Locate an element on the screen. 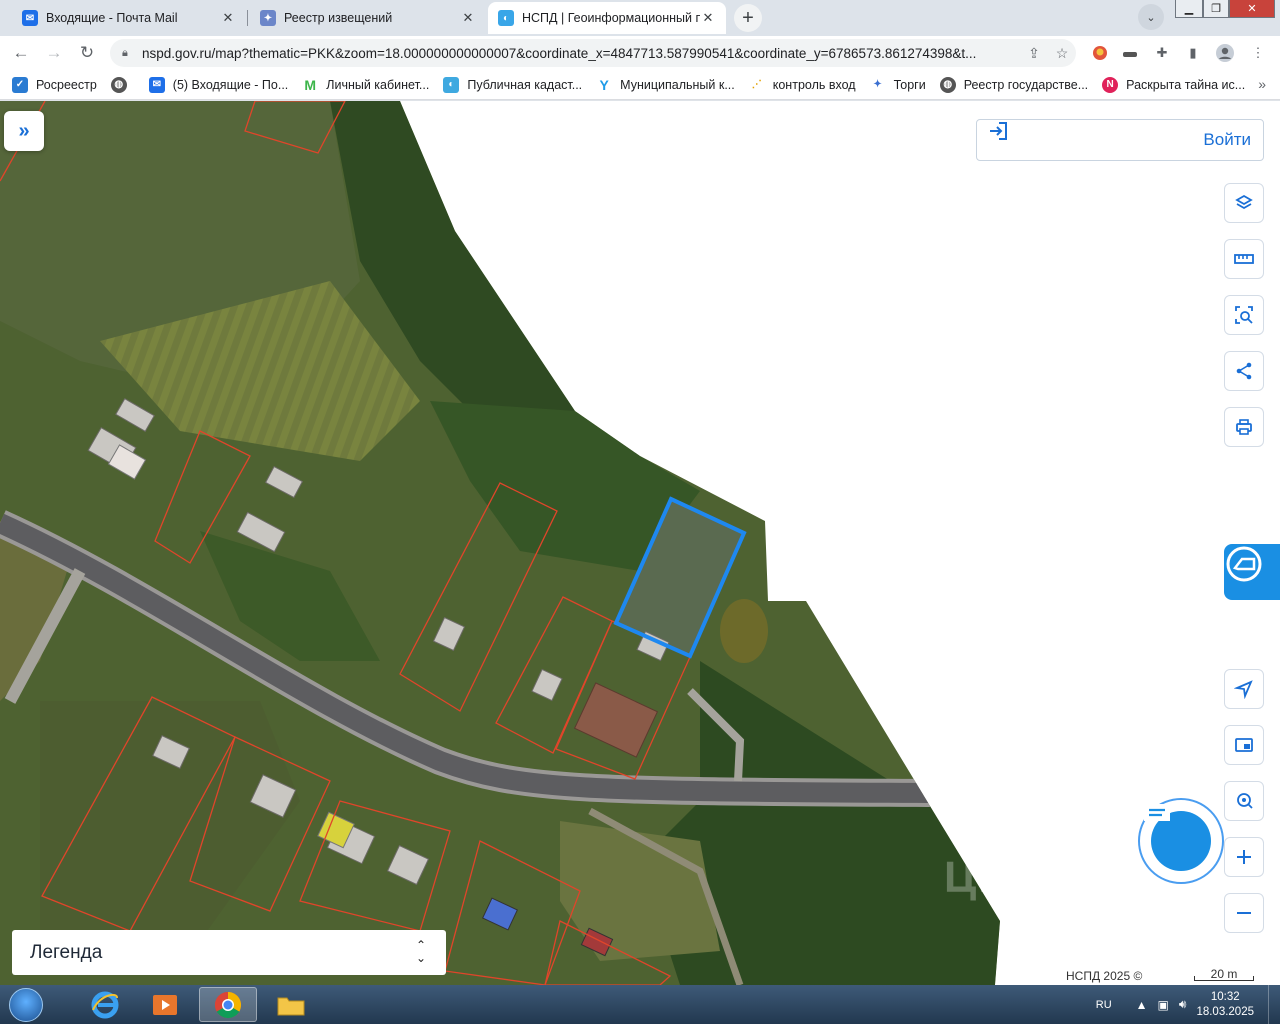  start-button is located at coordinates (26, 1004).